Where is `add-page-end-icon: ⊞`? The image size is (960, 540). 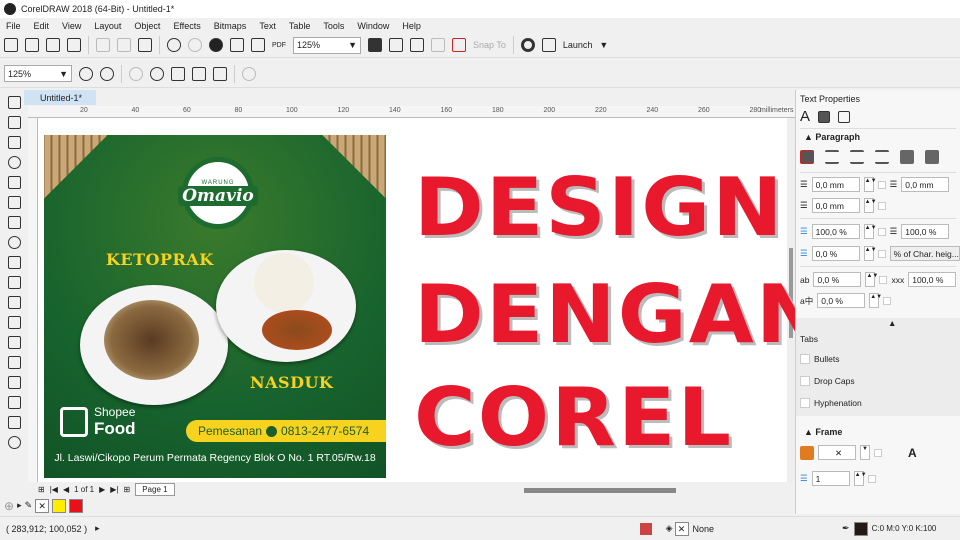 add-page-end-icon: ⊞ is located at coordinates (127, 489).